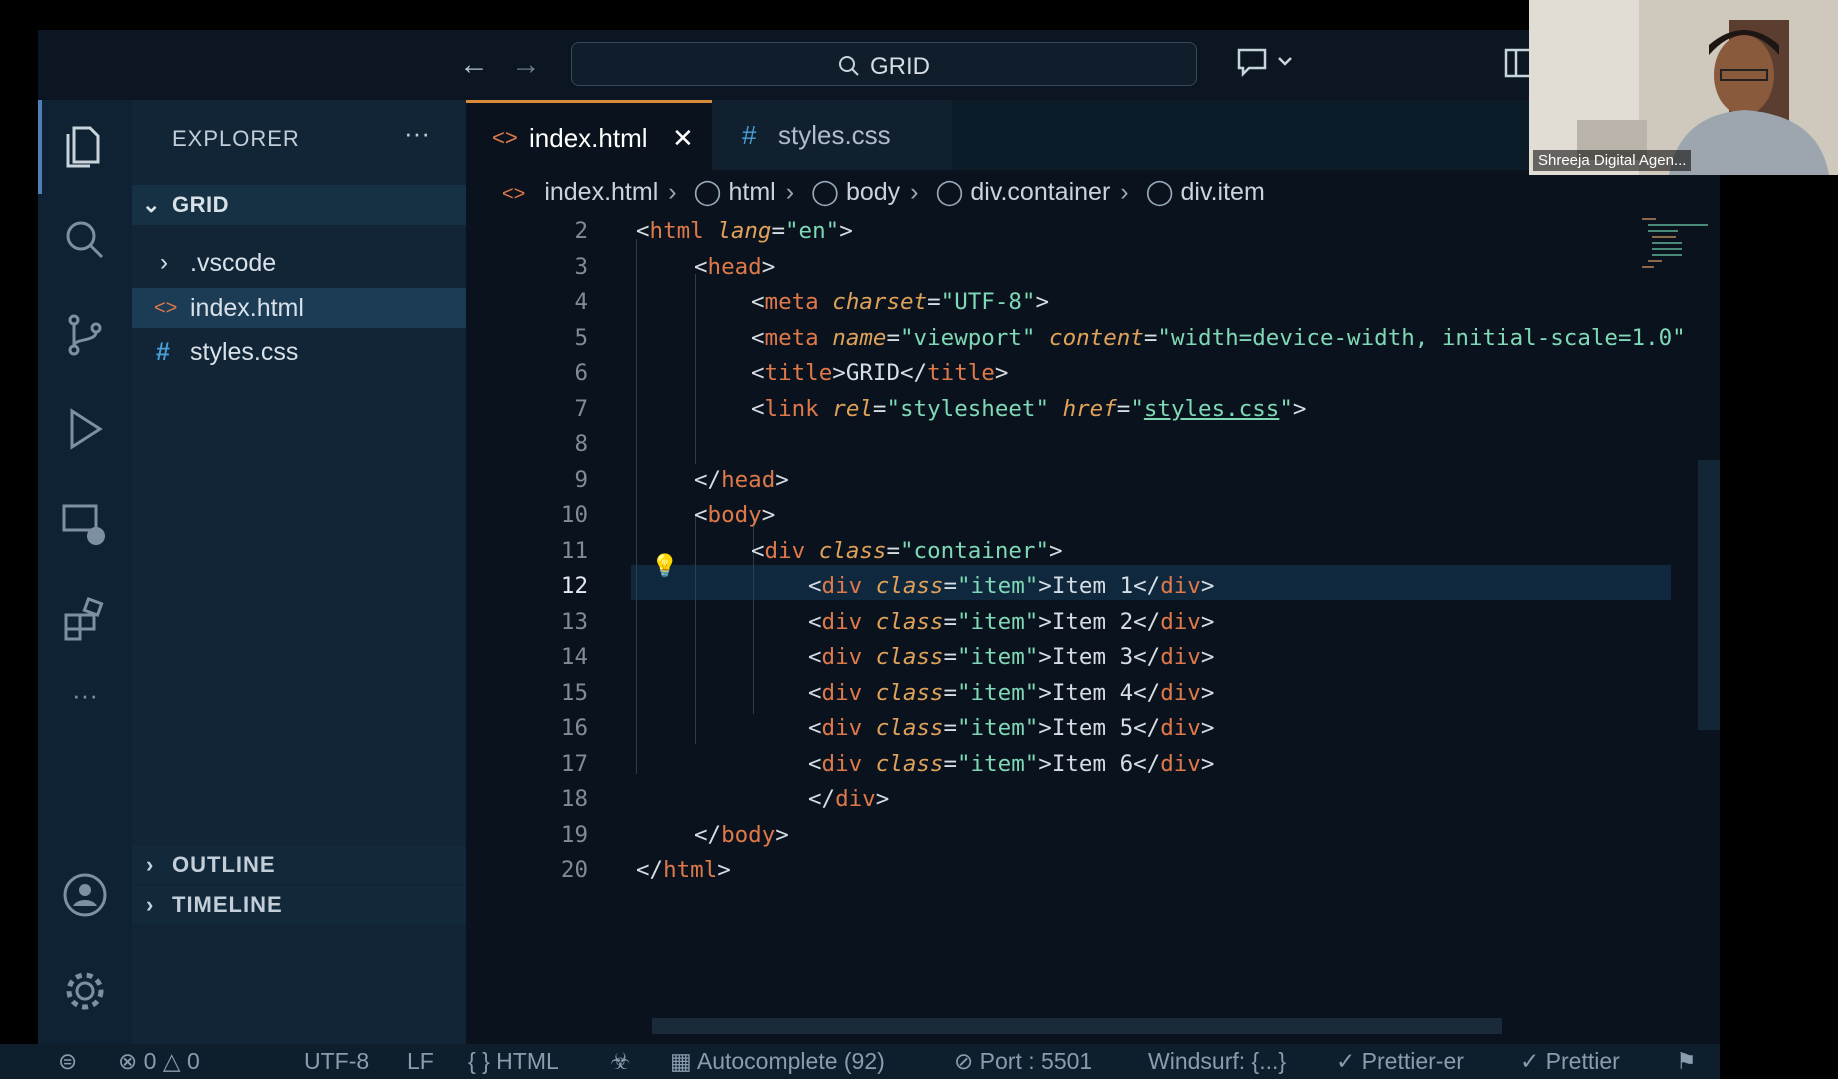  I want to click on code-line: <body>, so click(735, 515).